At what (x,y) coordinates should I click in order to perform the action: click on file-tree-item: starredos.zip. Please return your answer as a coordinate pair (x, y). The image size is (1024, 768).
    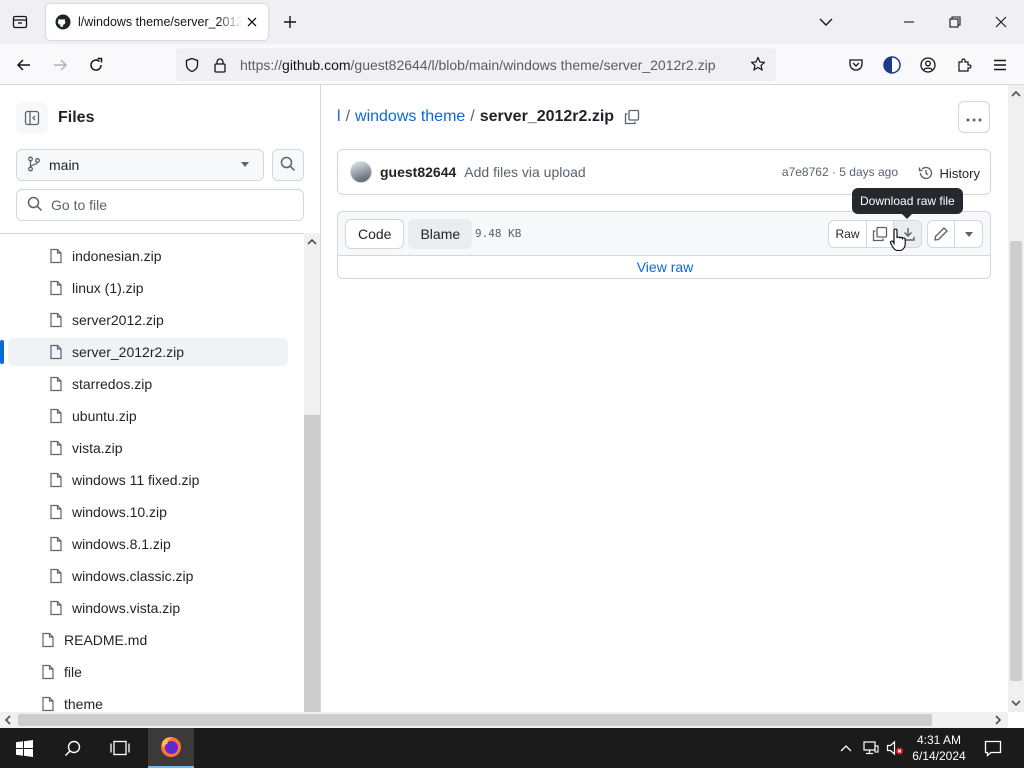
    Looking at the image, I should click on (148, 384).